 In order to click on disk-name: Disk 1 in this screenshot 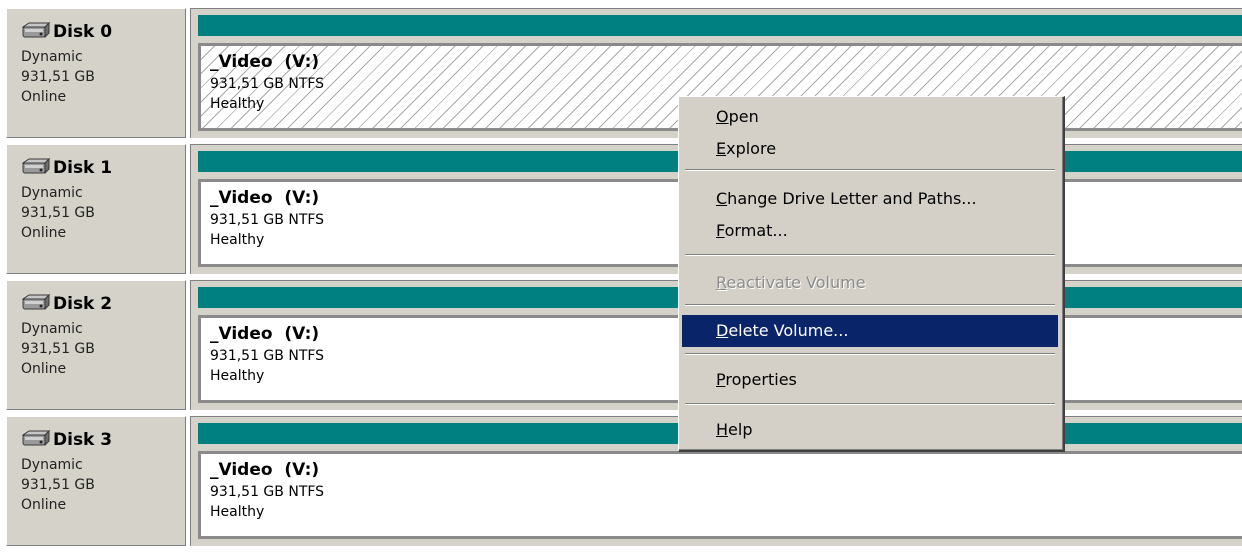, I will do `click(66, 168)`.